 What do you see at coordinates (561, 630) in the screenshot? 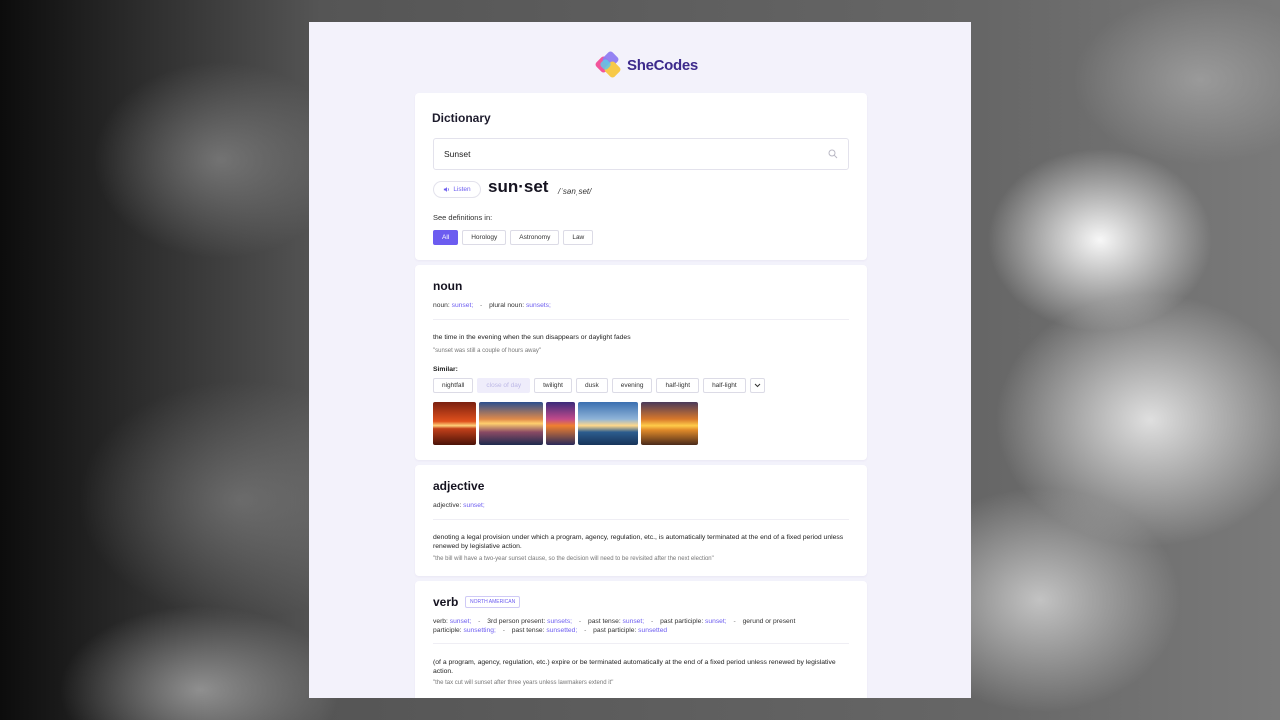
I see `form-link: sunsetted;` at bounding box center [561, 630].